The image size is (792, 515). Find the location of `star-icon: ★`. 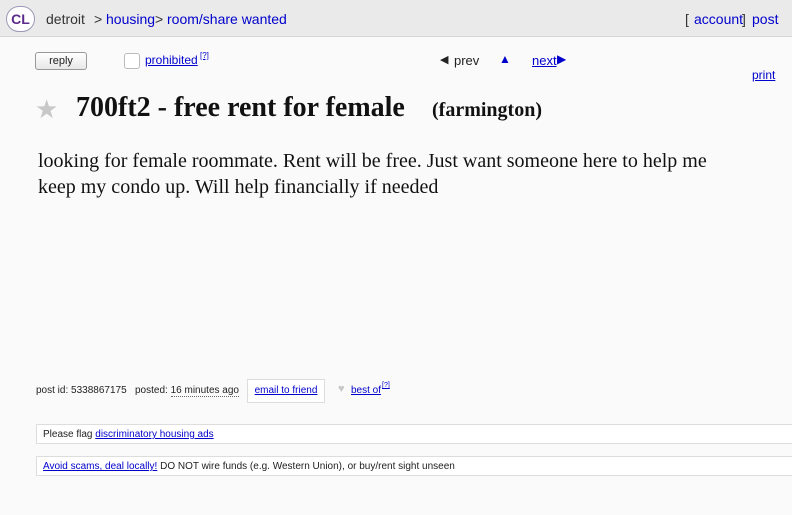

star-icon: ★ is located at coordinates (46, 109).